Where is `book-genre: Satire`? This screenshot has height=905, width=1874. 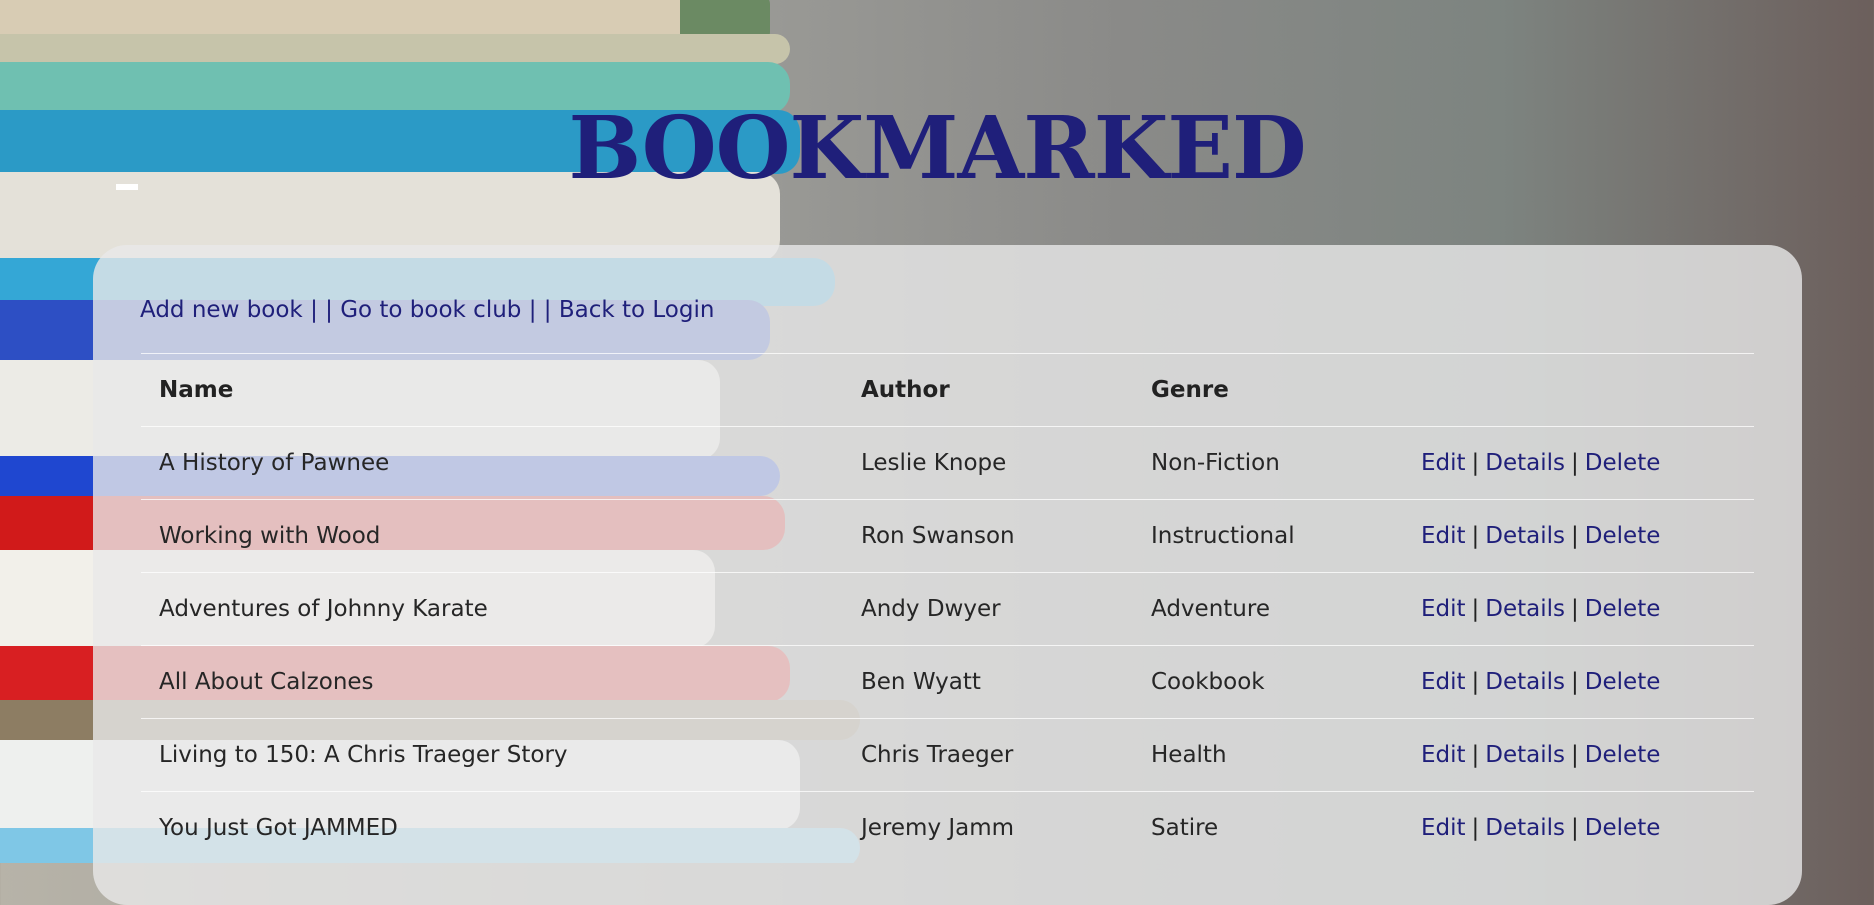 book-genre: Satire is located at coordinates (1185, 828).